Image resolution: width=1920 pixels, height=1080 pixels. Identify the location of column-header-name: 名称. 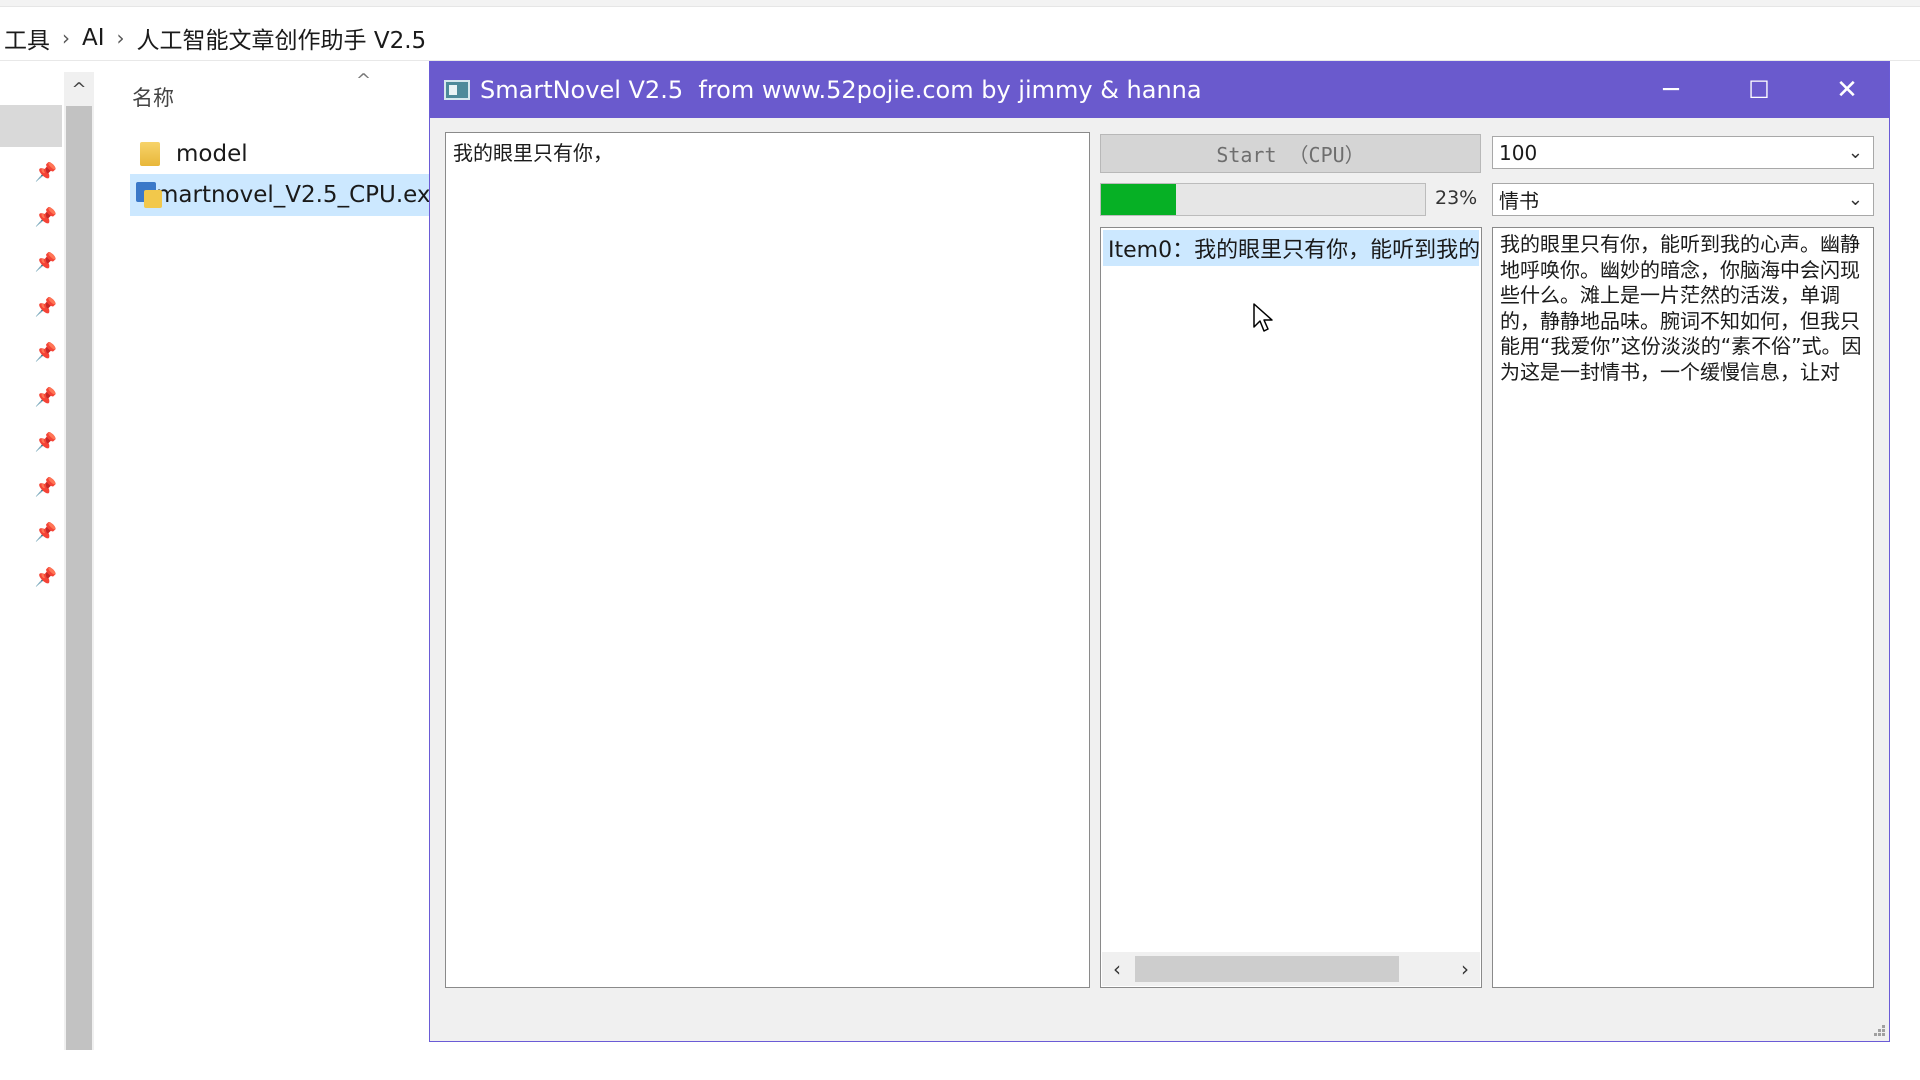
(153, 97).